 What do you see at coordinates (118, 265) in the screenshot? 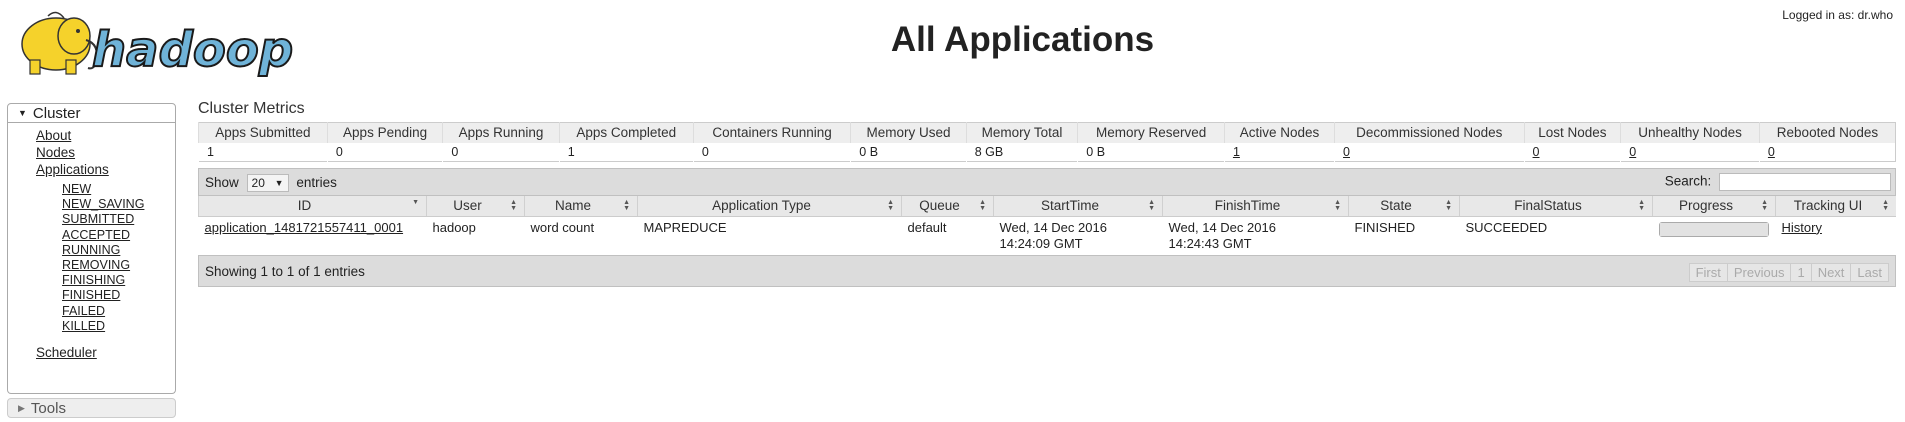
I see `nav-state-removing: REMOVING` at bounding box center [118, 265].